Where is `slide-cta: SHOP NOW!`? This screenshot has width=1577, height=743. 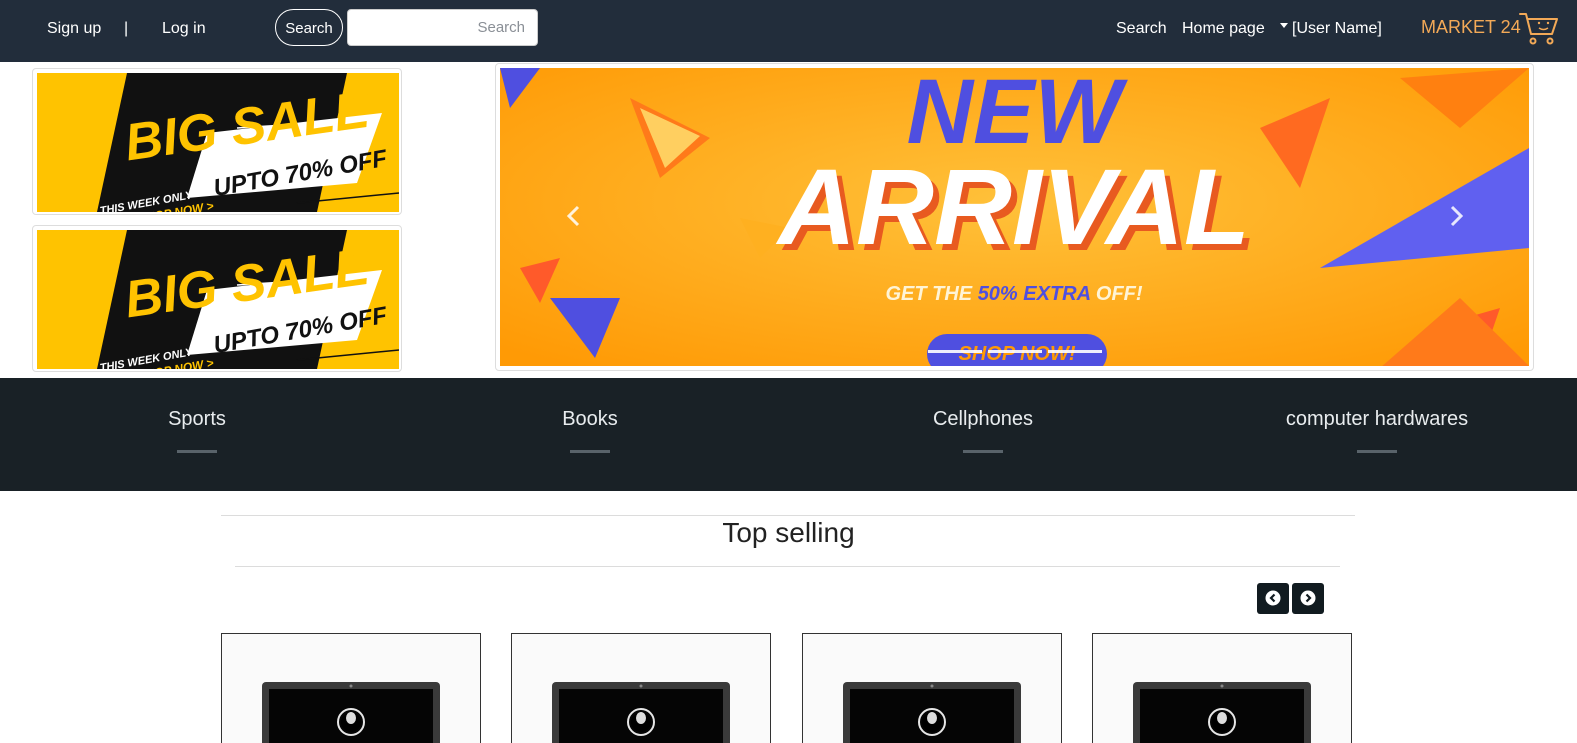
slide-cta: SHOP NOW! is located at coordinates (1016, 354).